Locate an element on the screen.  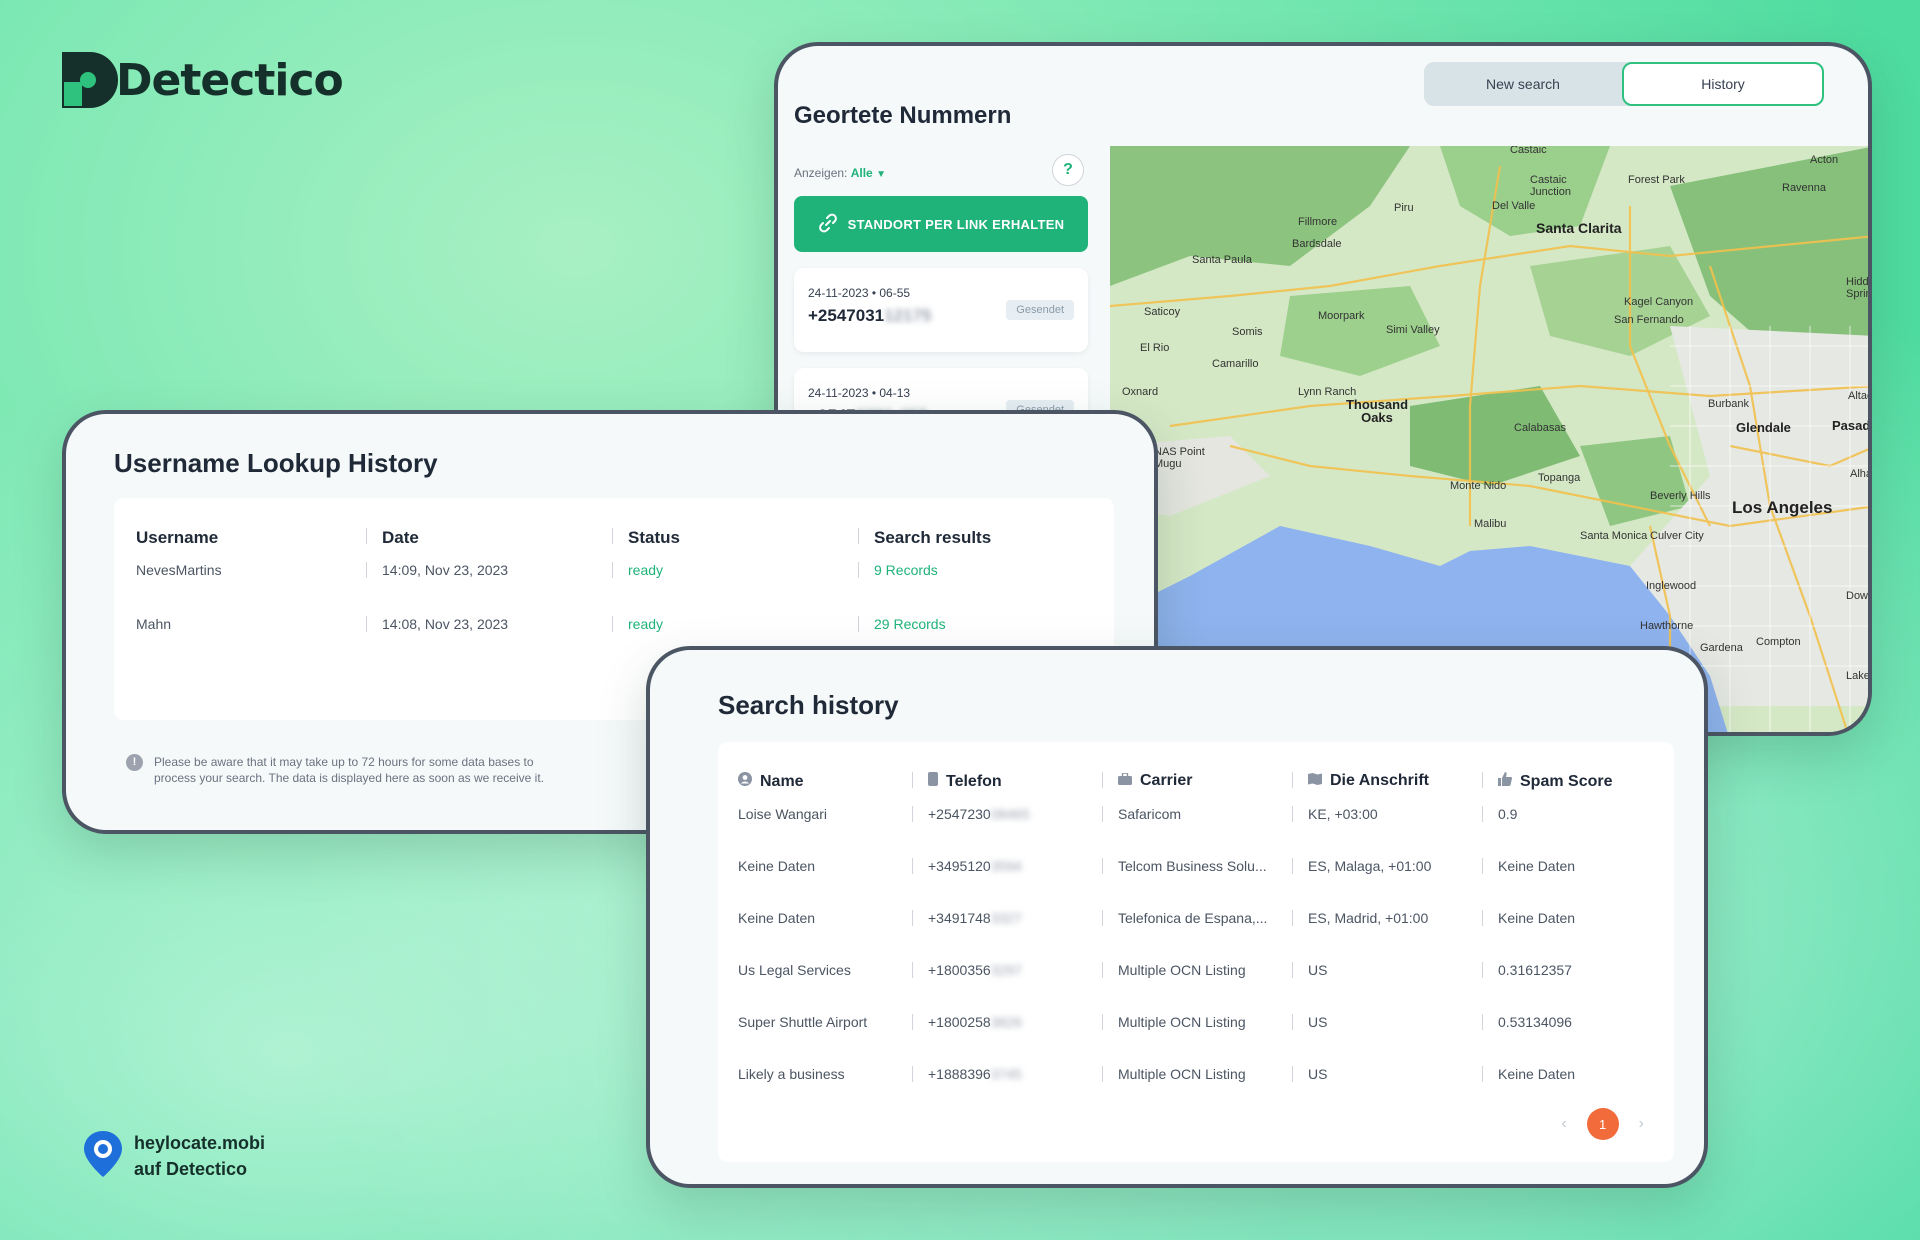
hidden-digits: 3327 is located at coordinates (1006, 918).